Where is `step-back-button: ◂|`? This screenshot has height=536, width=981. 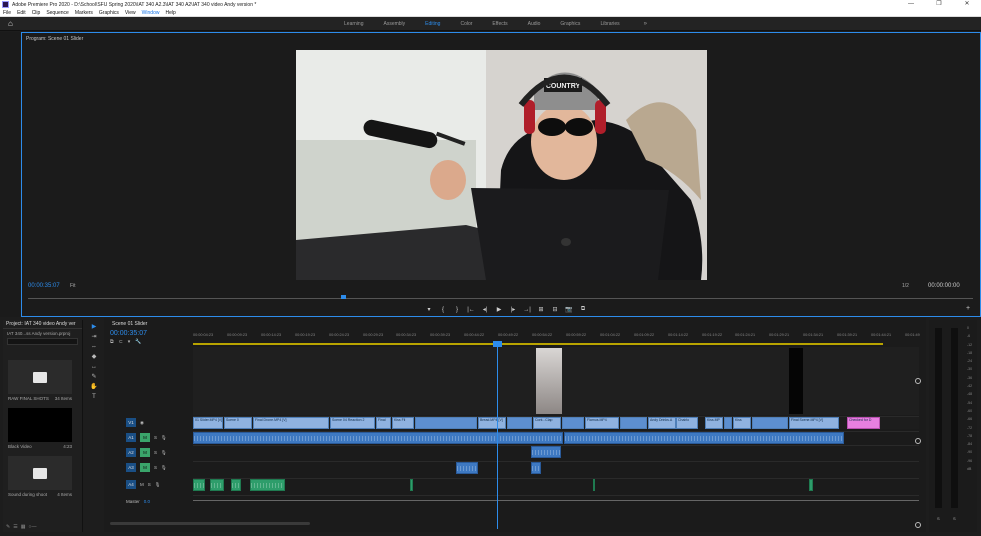 step-back-button: ◂| is located at coordinates (485, 309).